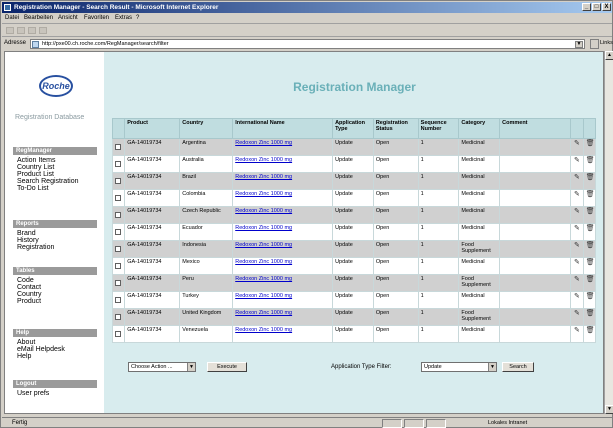 This screenshot has height=428, width=613. I want to click on nav-header-logout: Logout, so click(55, 384).